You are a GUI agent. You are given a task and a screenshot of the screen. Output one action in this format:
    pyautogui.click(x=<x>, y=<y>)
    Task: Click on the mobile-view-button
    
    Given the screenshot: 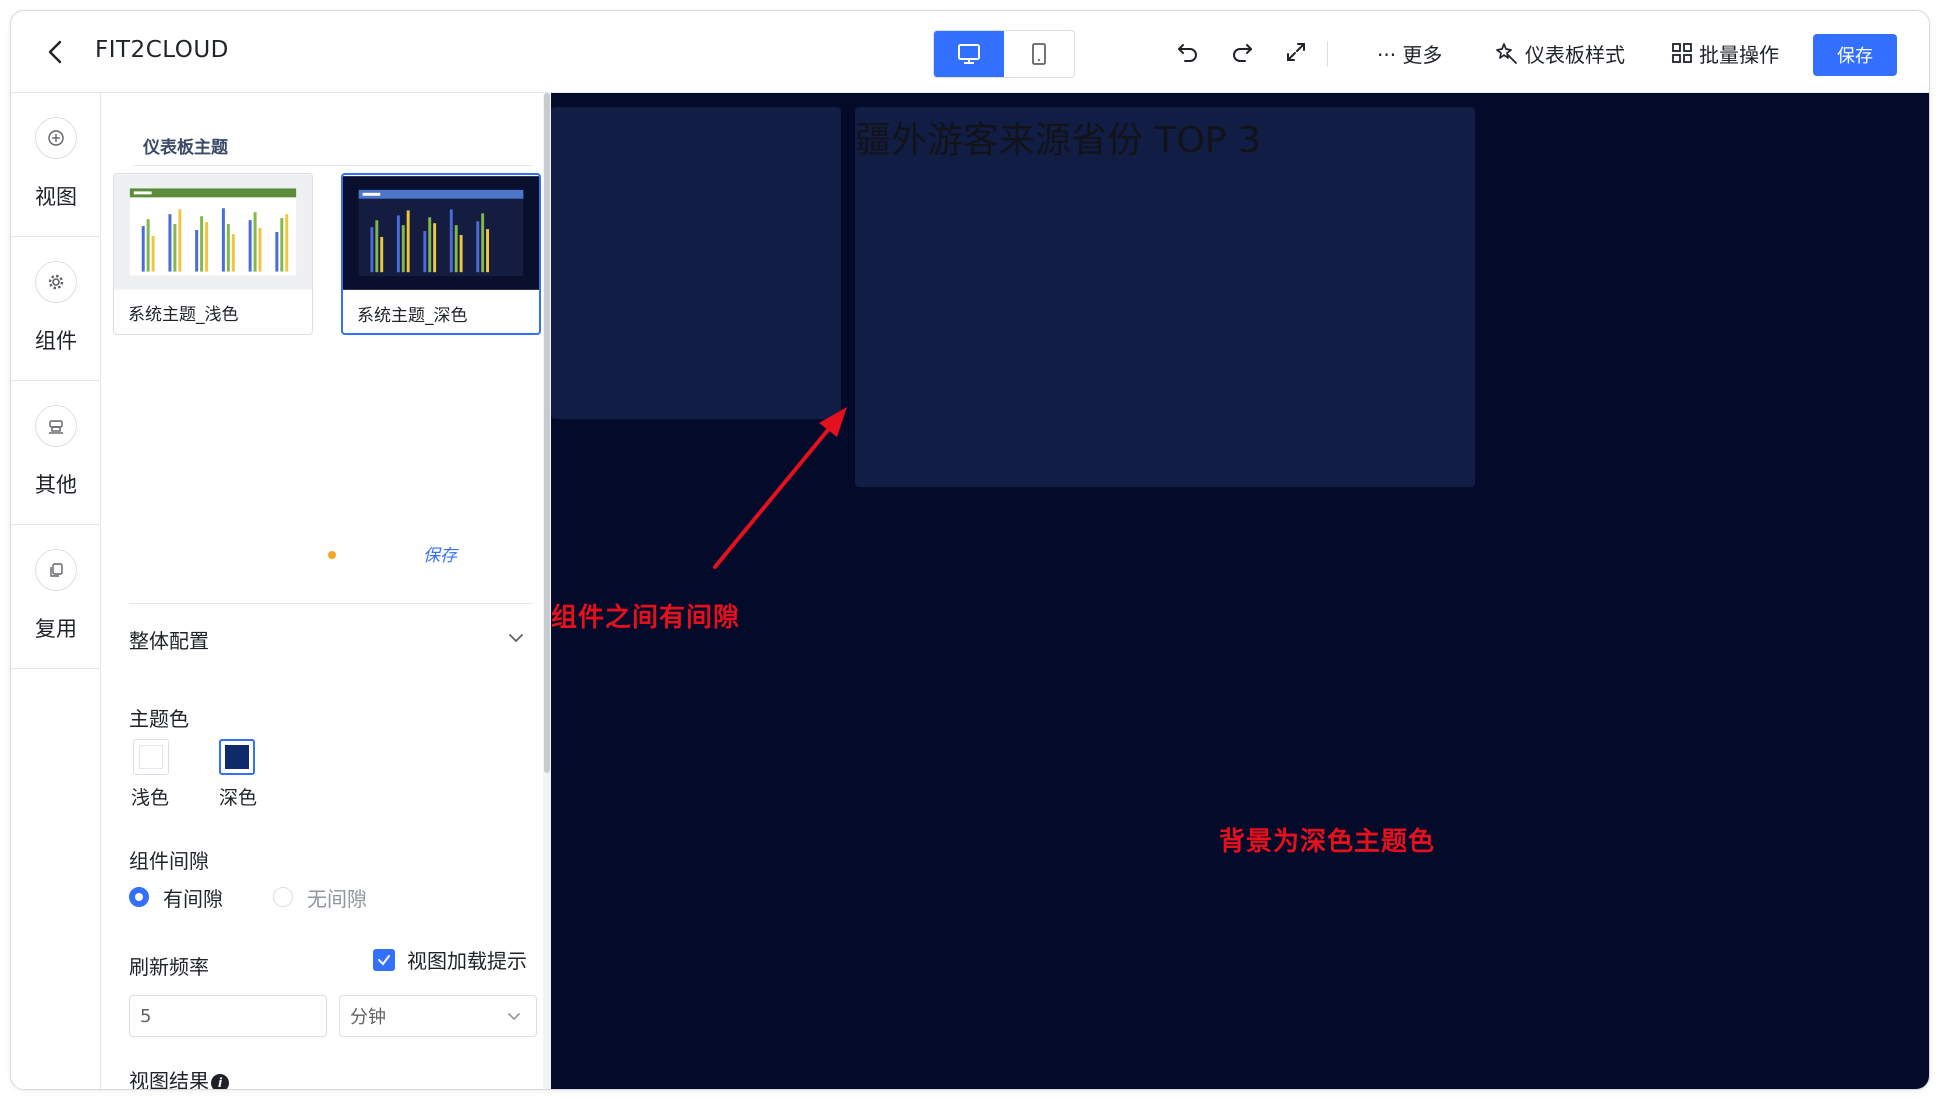 What is the action you would take?
    pyautogui.click(x=1039, y=54)
    